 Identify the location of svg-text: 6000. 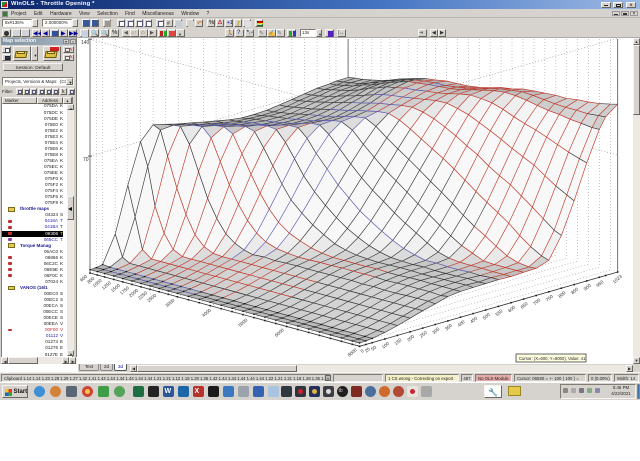
(279, 332).